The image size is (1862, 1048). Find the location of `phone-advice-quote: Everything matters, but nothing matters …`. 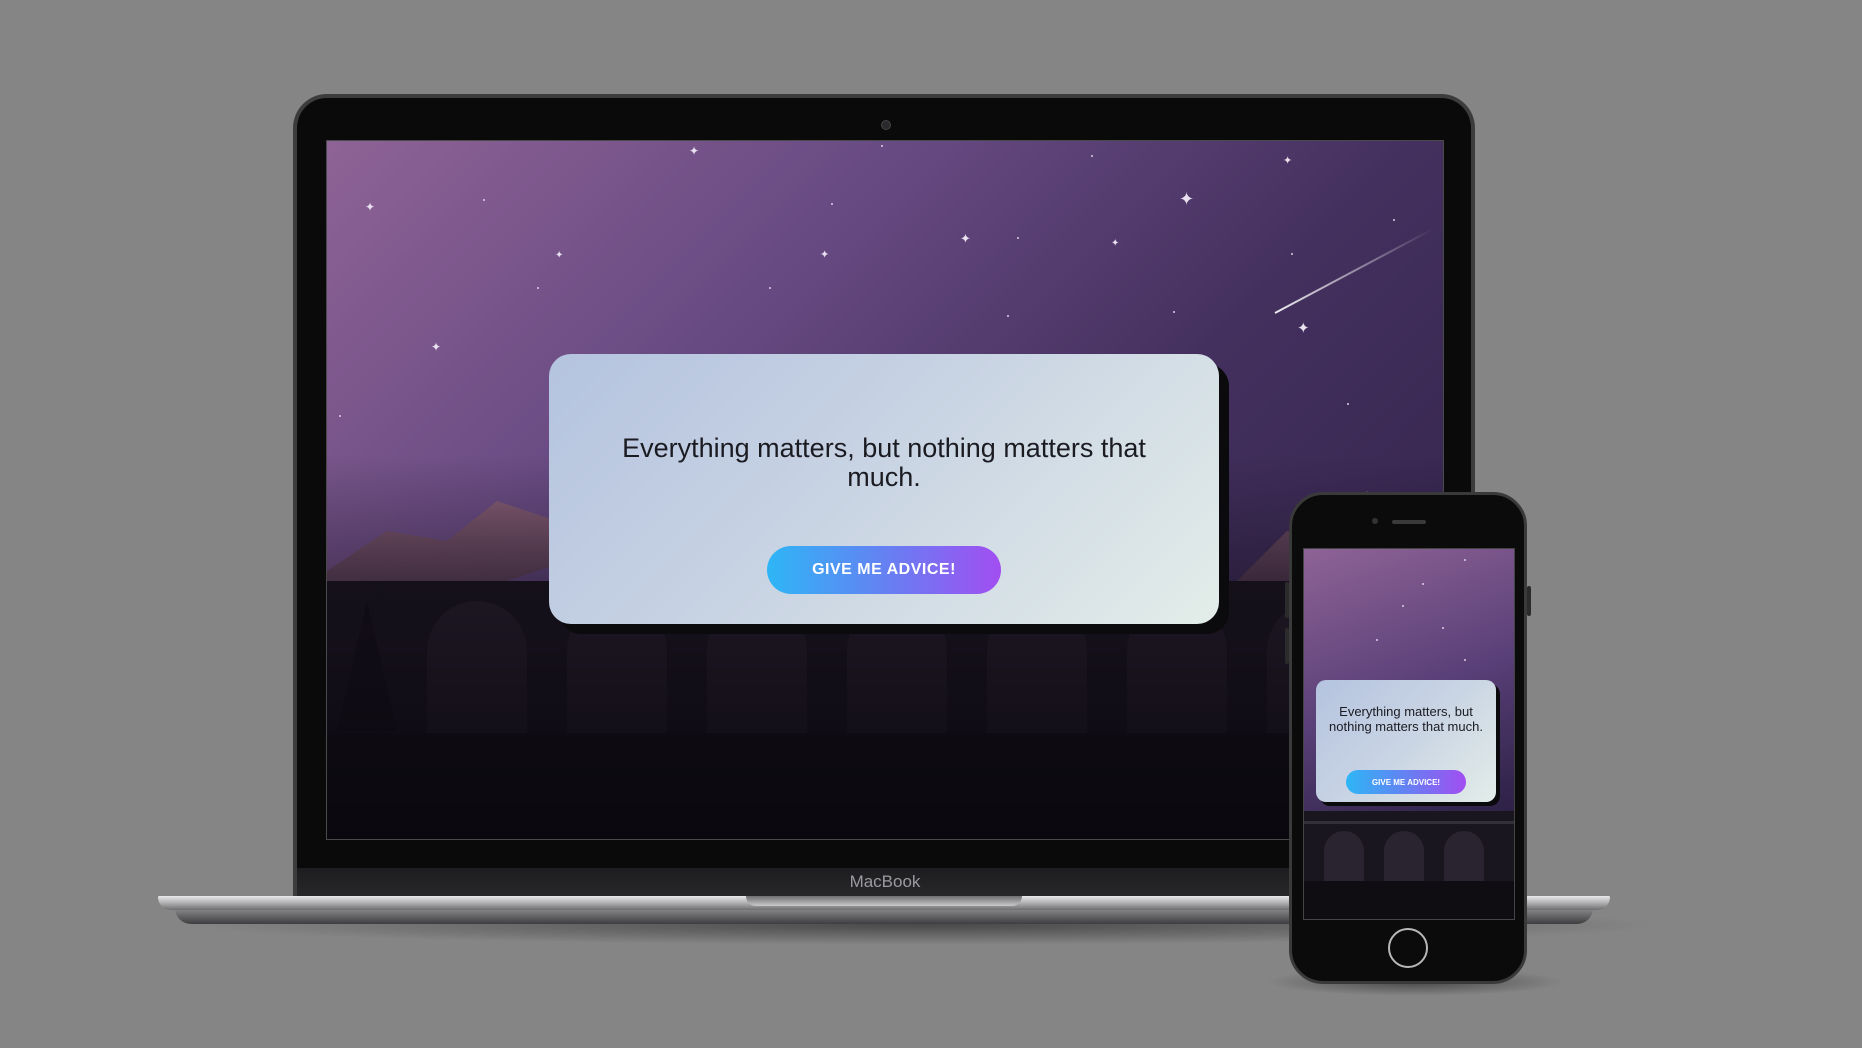

phone-advice-quote: Everything matters, but nothing matters … is located at coordinates (1406, 719).